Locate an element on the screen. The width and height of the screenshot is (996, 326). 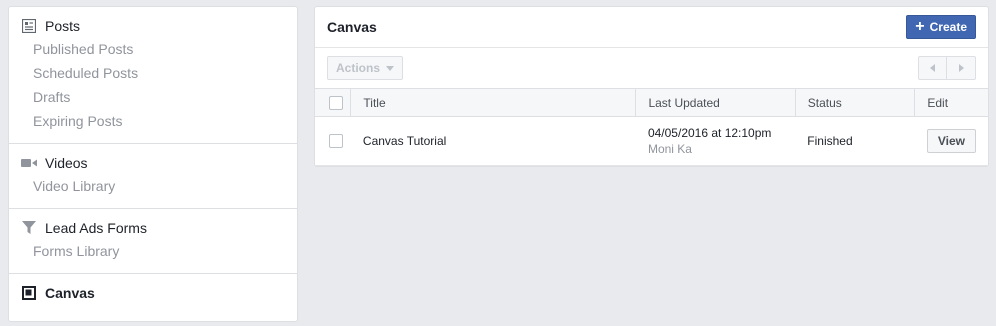
row-edit-cell: View is located at coordinates (951, 141).